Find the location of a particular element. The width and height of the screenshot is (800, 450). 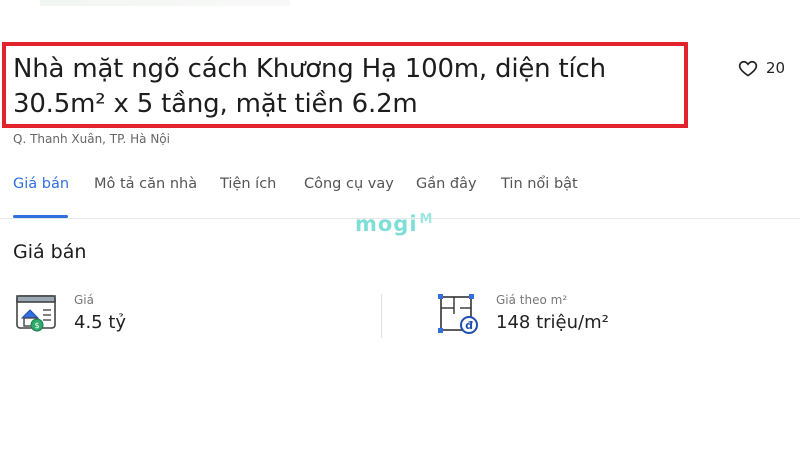

favorite-button: 20 is located at coordinates (761, 68).